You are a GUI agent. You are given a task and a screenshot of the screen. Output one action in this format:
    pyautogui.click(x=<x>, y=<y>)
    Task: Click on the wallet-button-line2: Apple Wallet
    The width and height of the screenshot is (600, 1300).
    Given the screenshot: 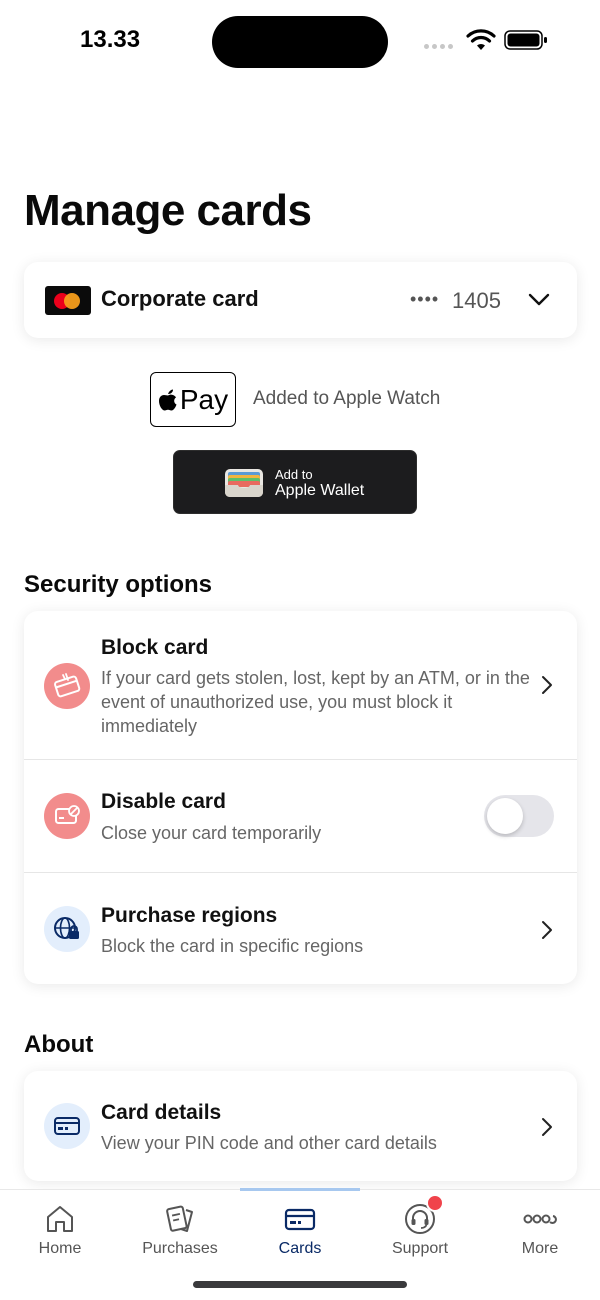 What is the action you would take?
    pyautogui.click(x=320, y=490)
    